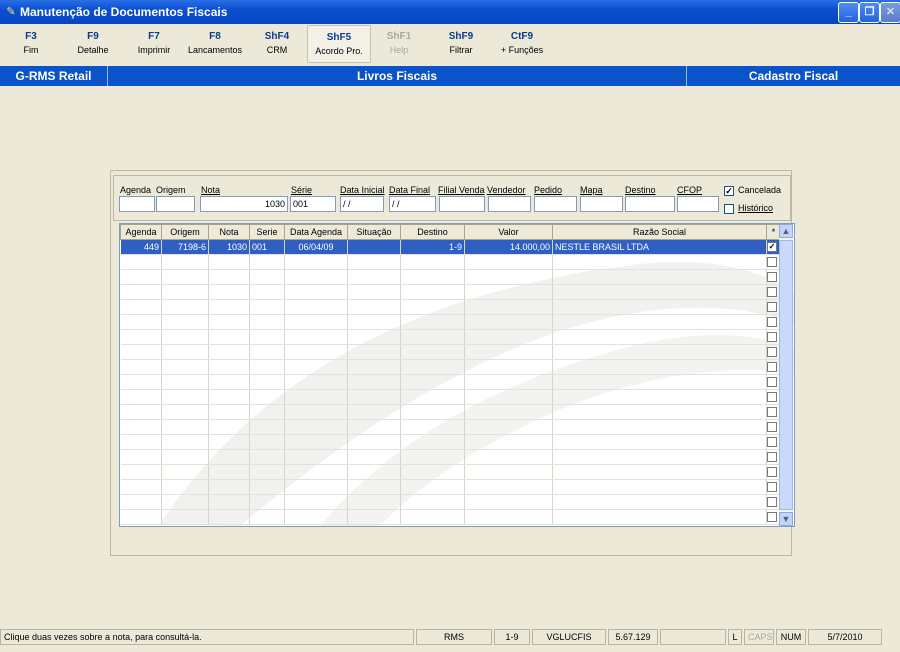 The image size is (900, 652). What do you see at coordinates (772, 247) in the screenshot?
I see `row-select-checkbox: ✓` at bounding box center [772, 247].